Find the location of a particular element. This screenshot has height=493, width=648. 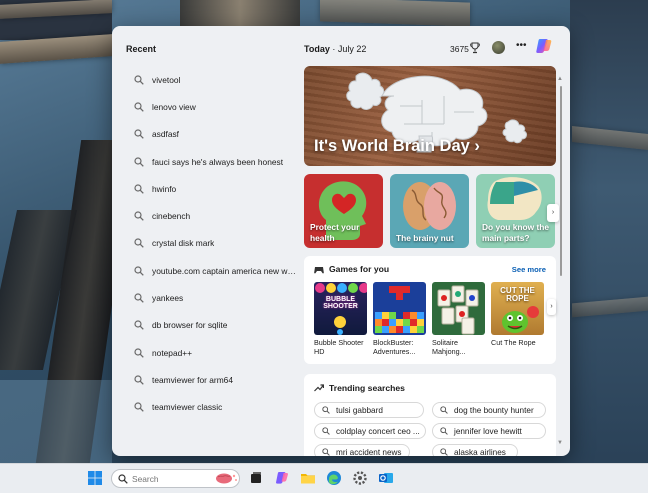

trending-pill: tulsi gabbard is located at coordinates (369, 410).